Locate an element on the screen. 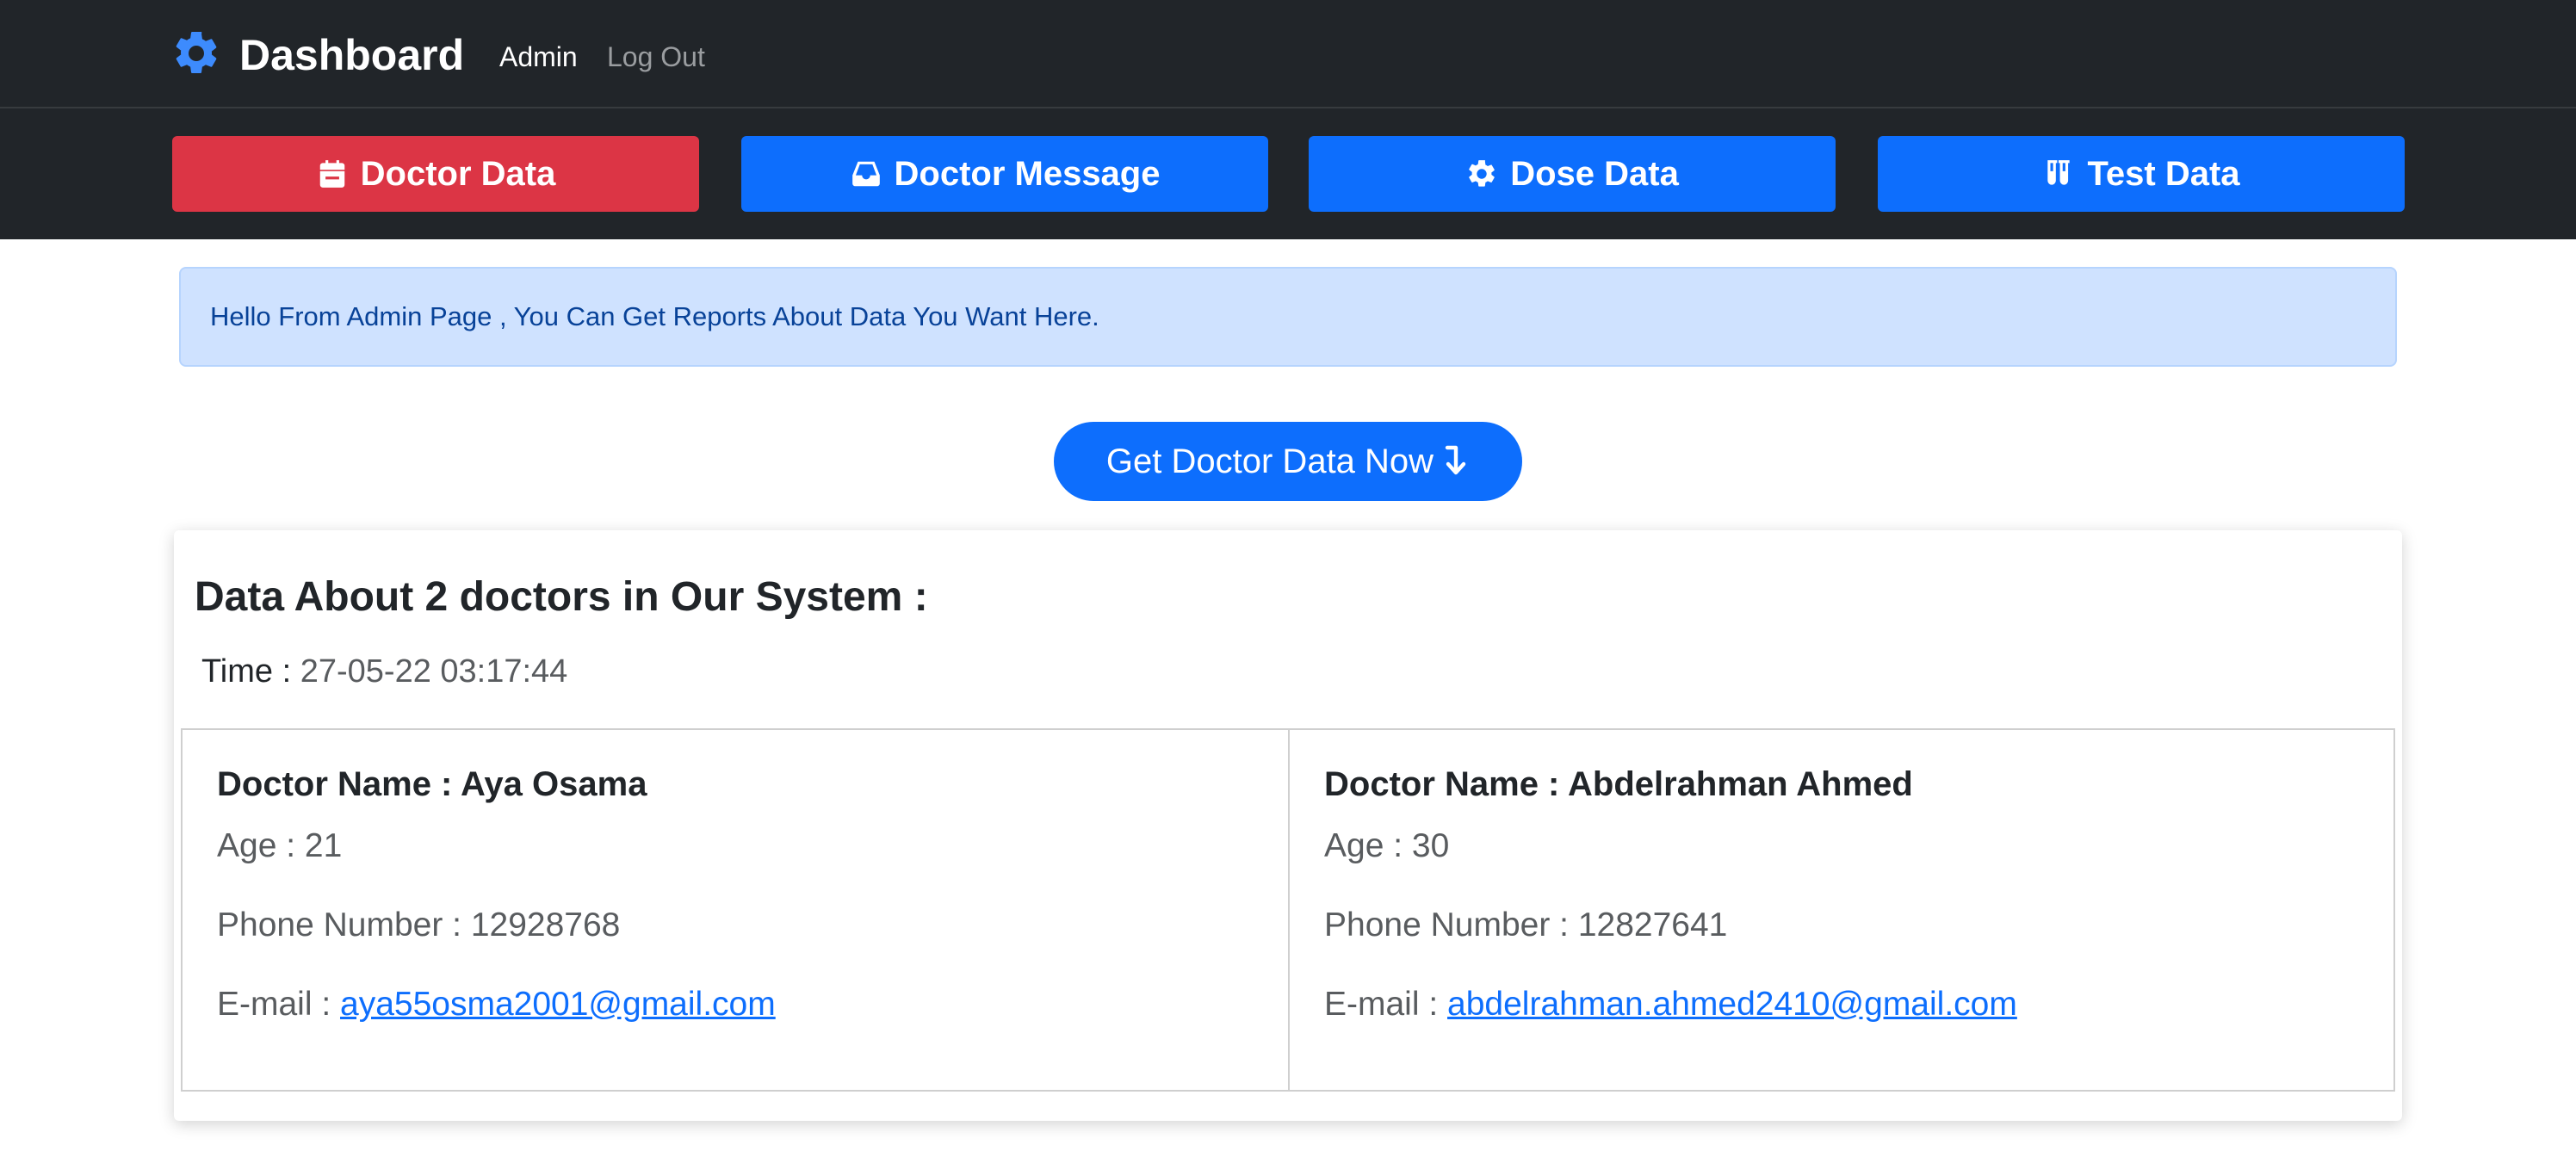  doctor-email-link: abdelrahman.ahmed2410@gmail.com is located at coordinates (1732, 1004).